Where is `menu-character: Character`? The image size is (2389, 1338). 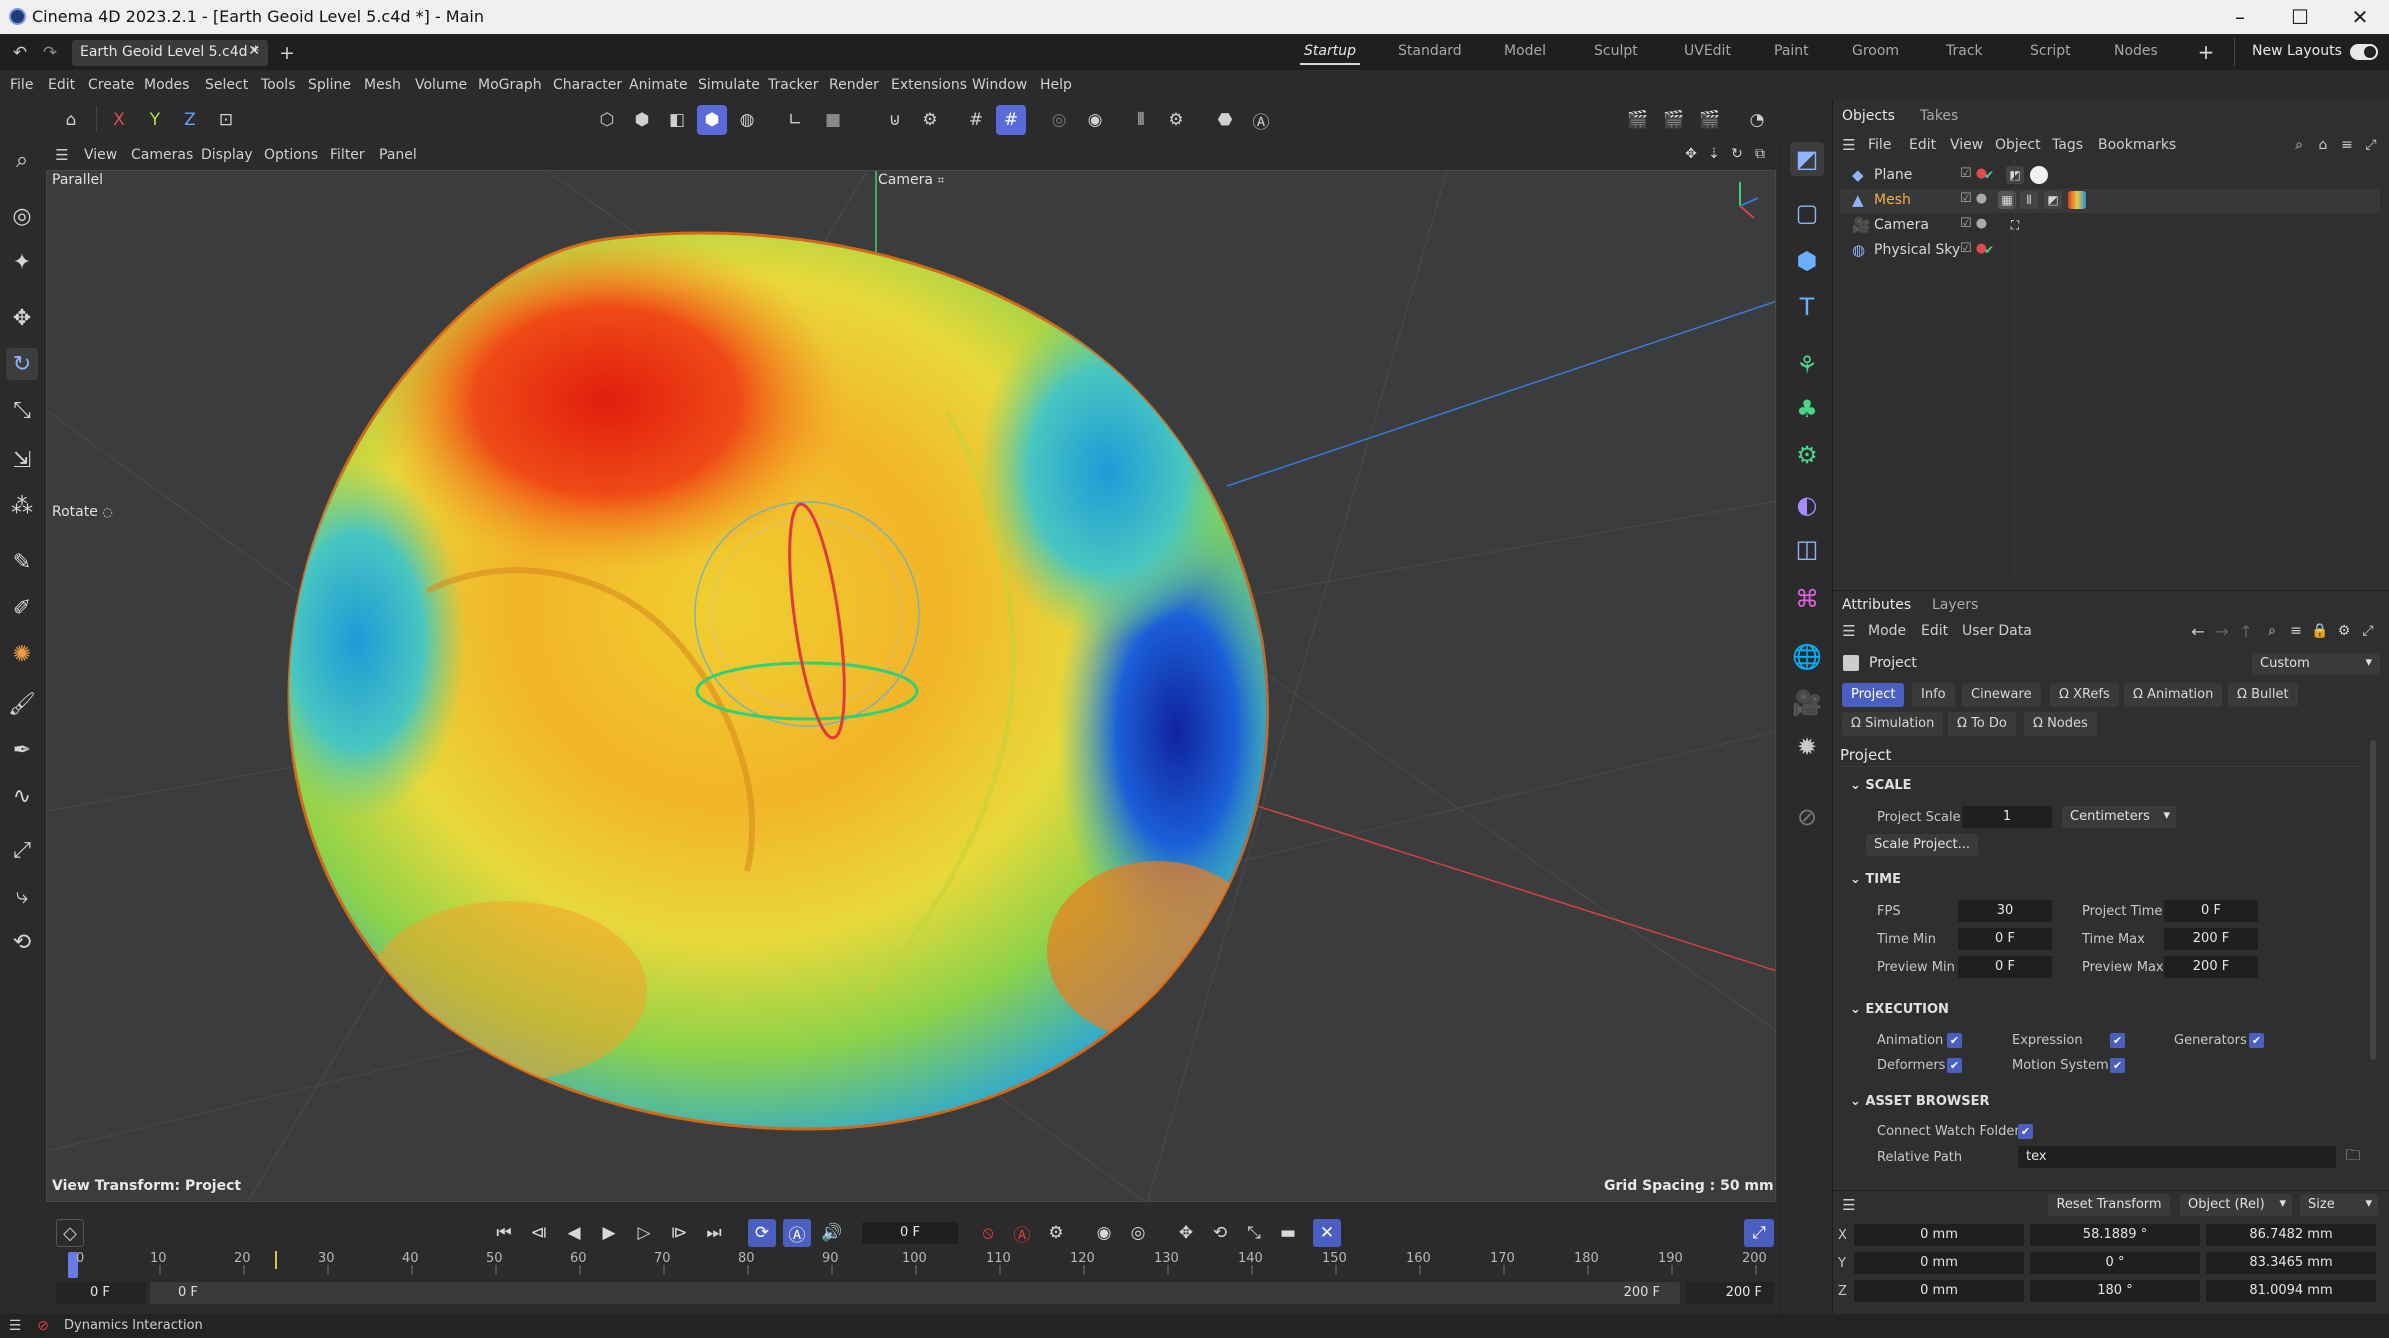
menu-character: Character is located at coordinates (587, 85).